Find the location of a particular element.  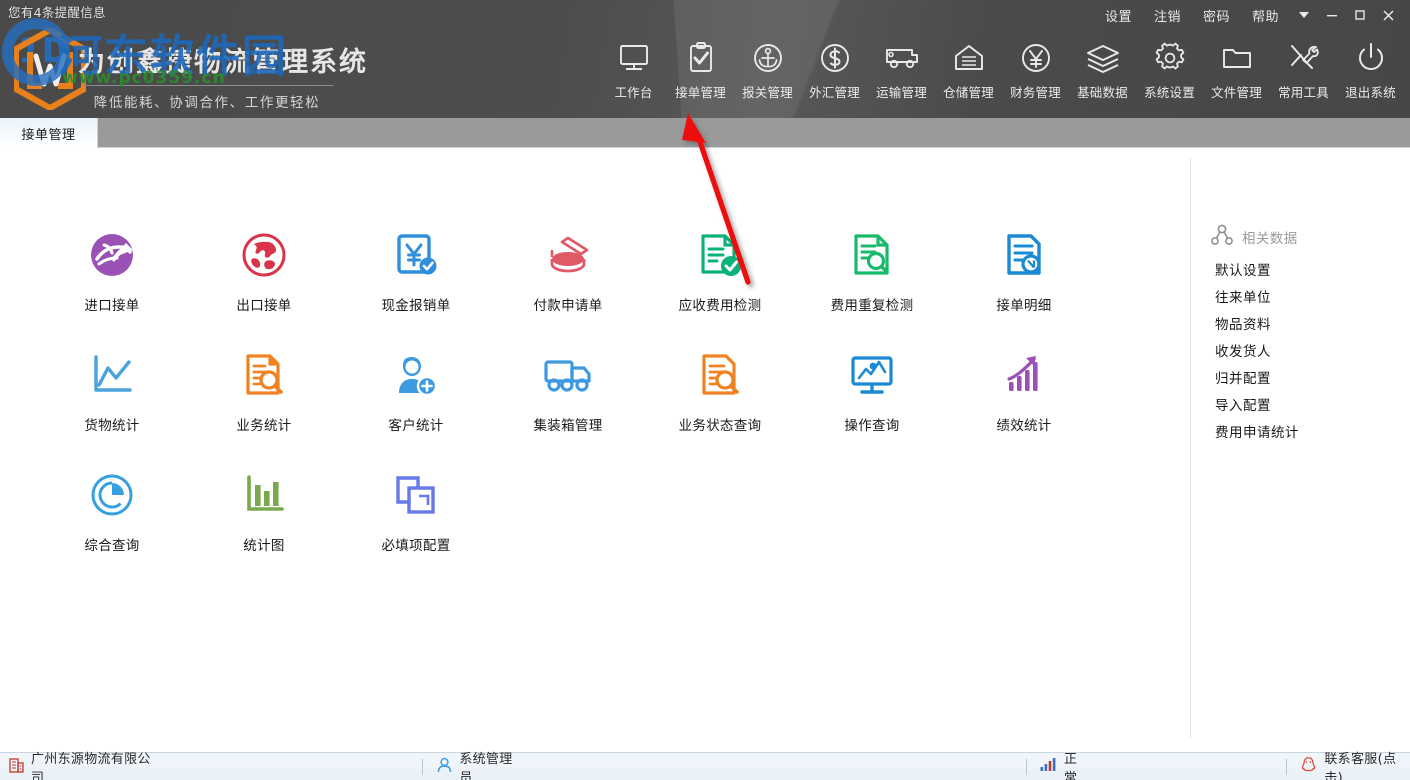

tile-comprehensive-query: 综合查询 is located at coordinates (112, 520).